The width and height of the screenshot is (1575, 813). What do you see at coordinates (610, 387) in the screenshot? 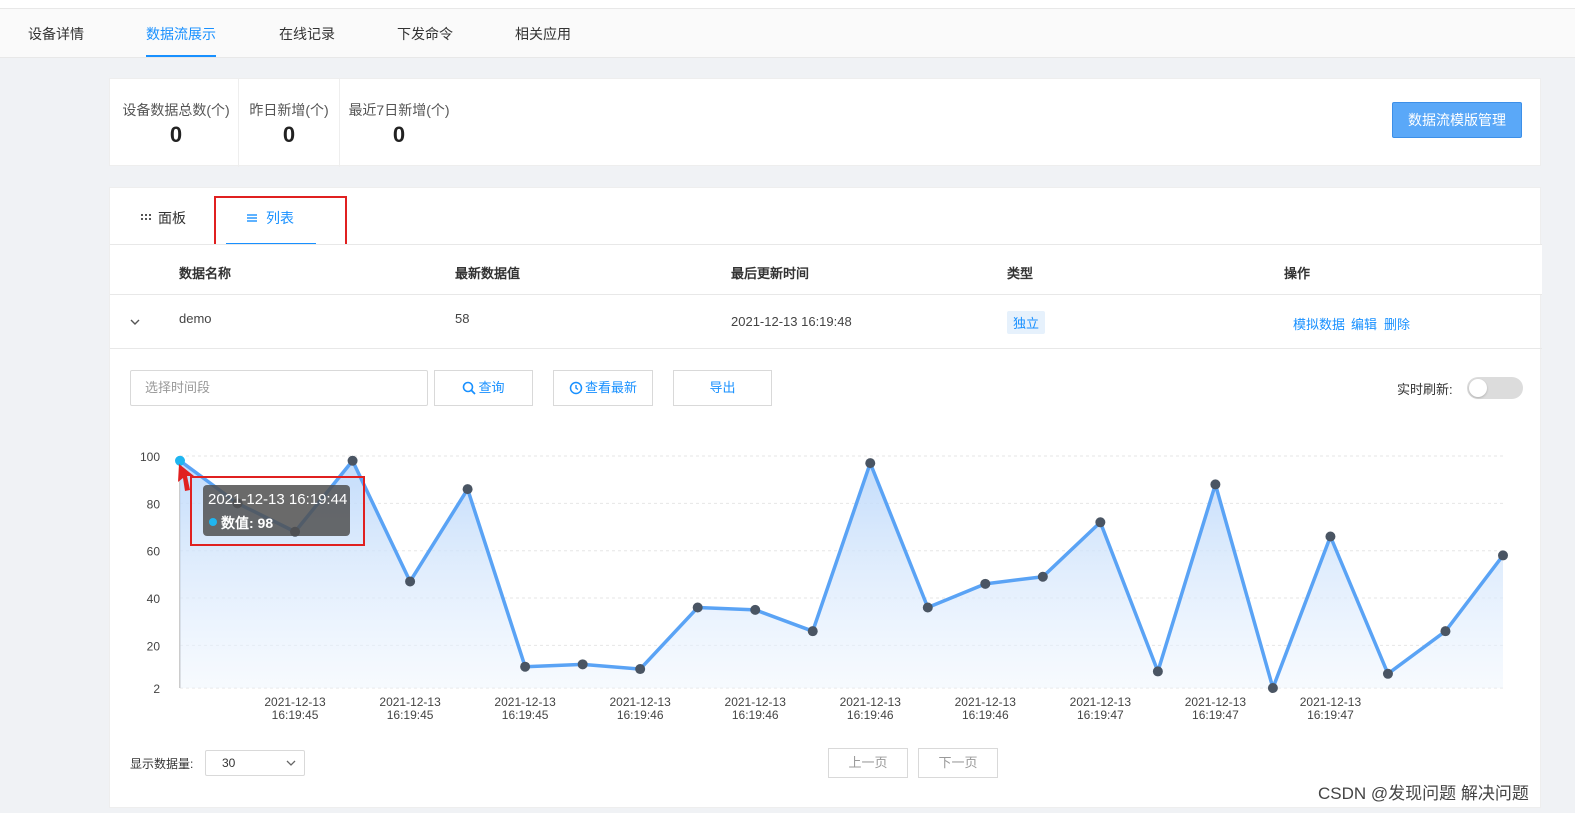
I see `view-latest-label: 查看最新` at bounding box center [610, 387].